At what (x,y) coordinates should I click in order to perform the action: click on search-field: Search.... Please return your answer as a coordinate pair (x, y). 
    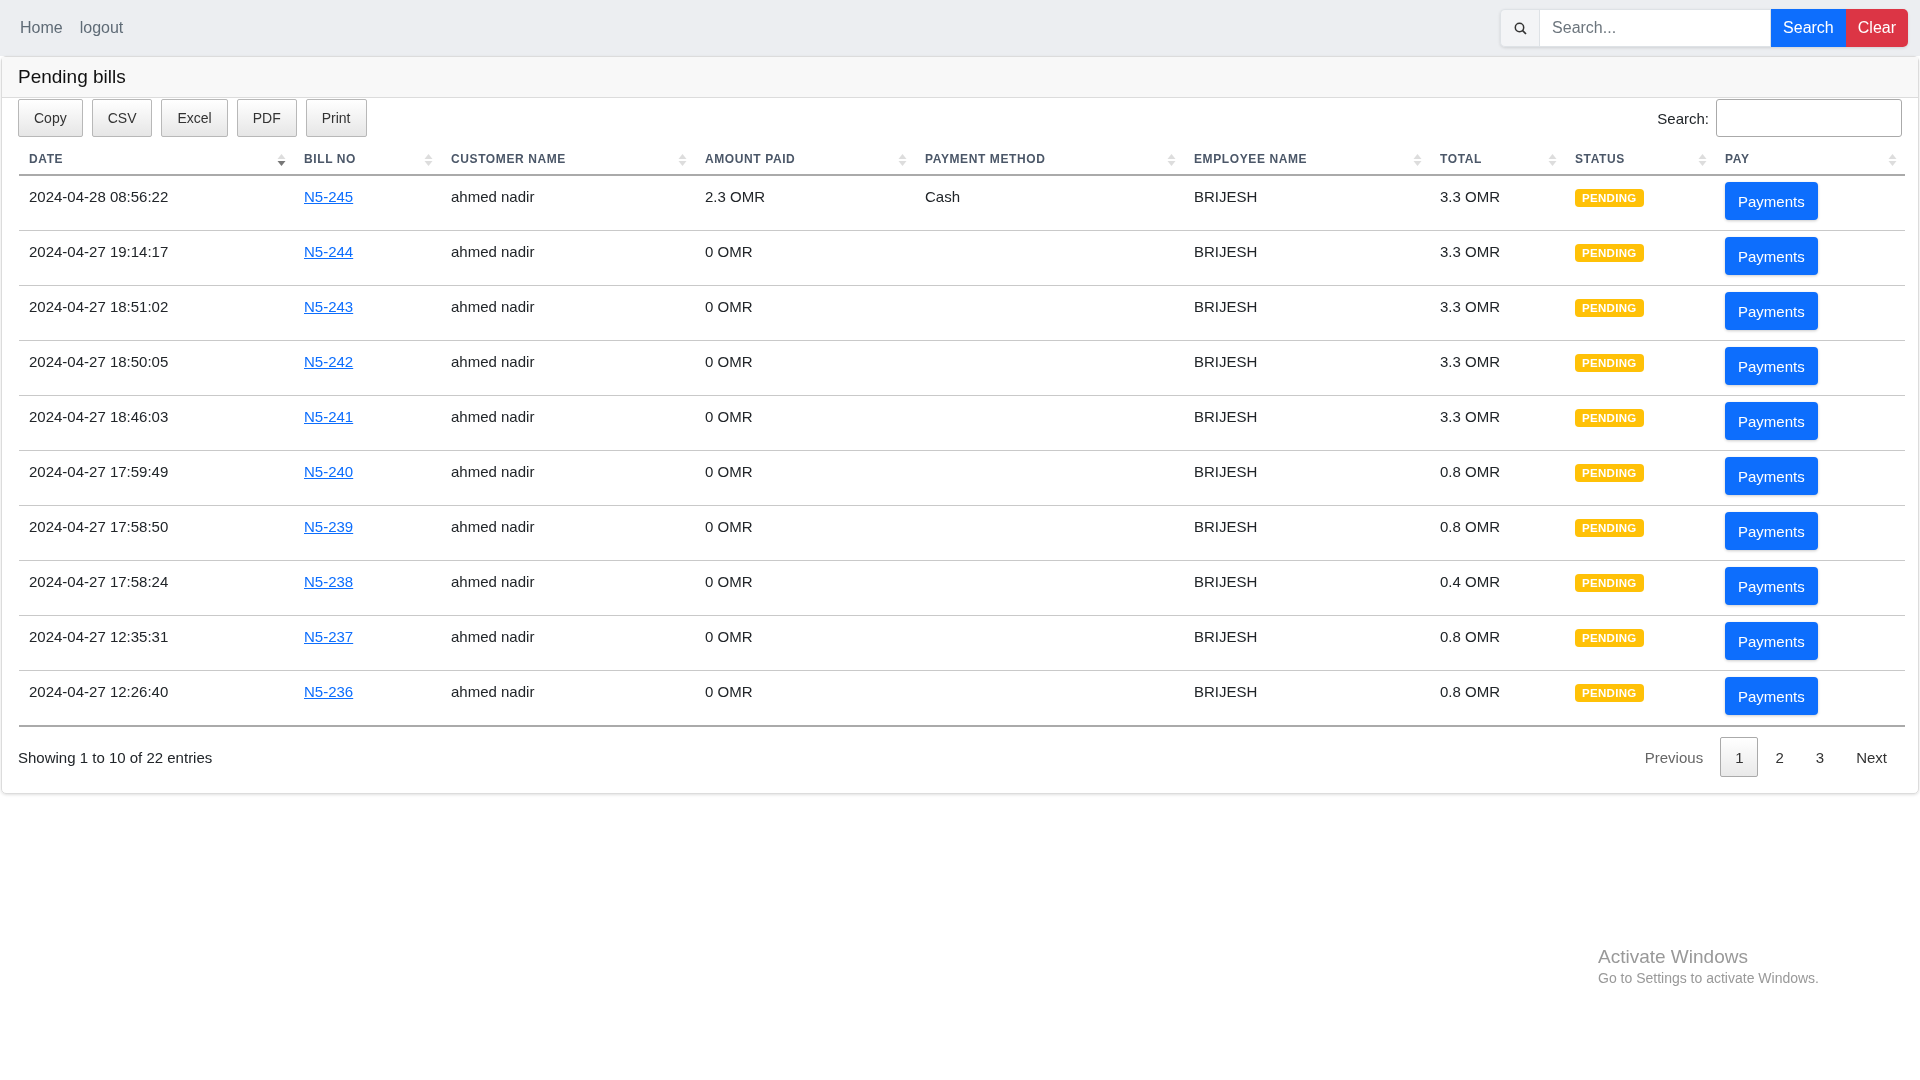
    Looking at the image, I should click on (1655, 28).